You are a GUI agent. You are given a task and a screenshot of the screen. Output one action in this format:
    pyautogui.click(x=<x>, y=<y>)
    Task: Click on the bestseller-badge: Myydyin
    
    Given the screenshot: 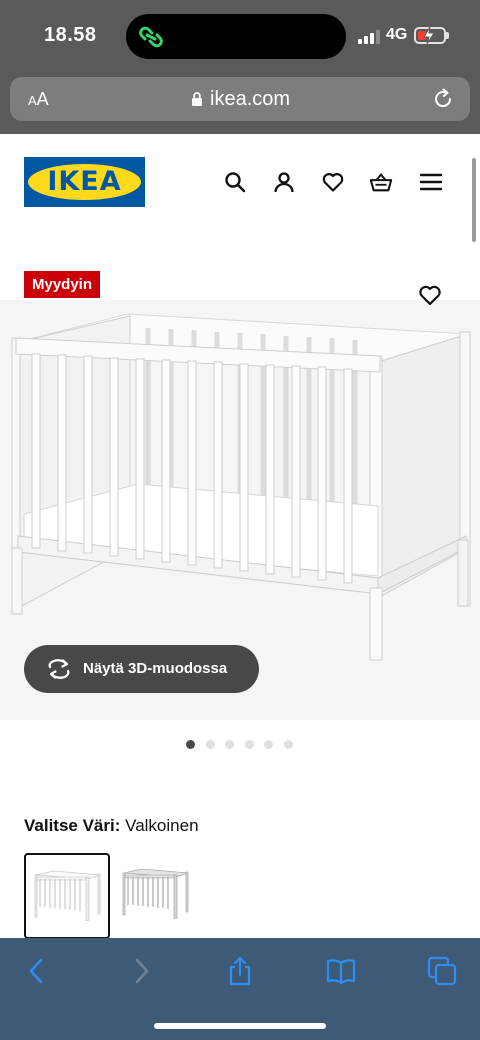 What is the action you would take?
    pyautogui.click(x=62, y=284)
    